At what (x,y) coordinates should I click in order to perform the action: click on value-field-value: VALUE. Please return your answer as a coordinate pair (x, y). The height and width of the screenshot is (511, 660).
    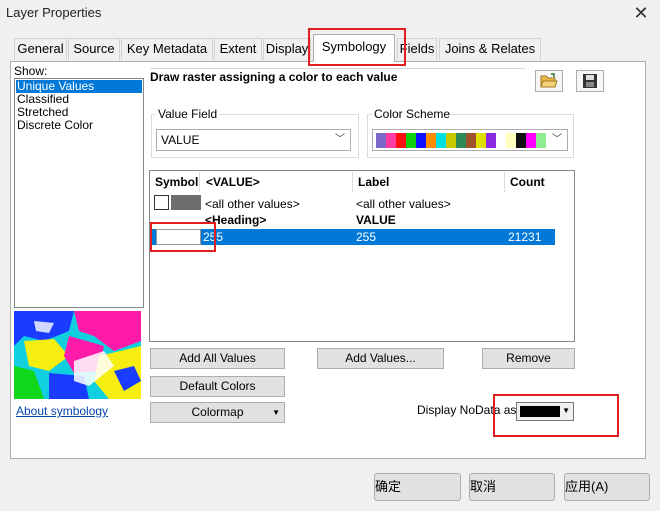
    Looking at the image, I should click on (180, 140).